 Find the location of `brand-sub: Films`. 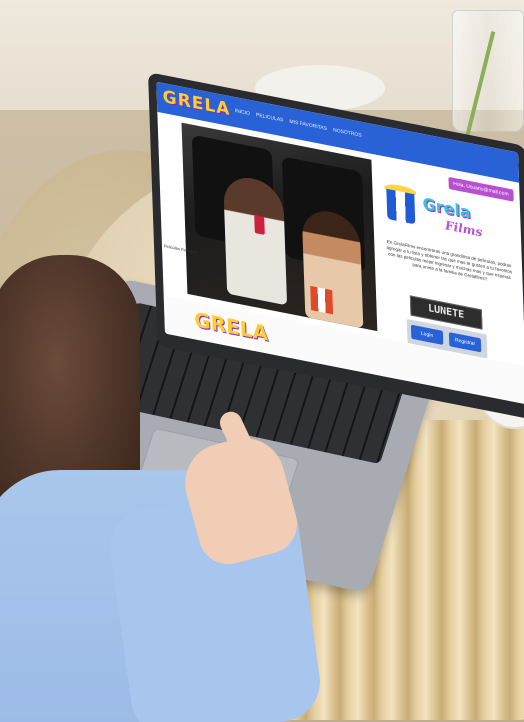

brand-sub: Films is located at coordinates (463, 229).